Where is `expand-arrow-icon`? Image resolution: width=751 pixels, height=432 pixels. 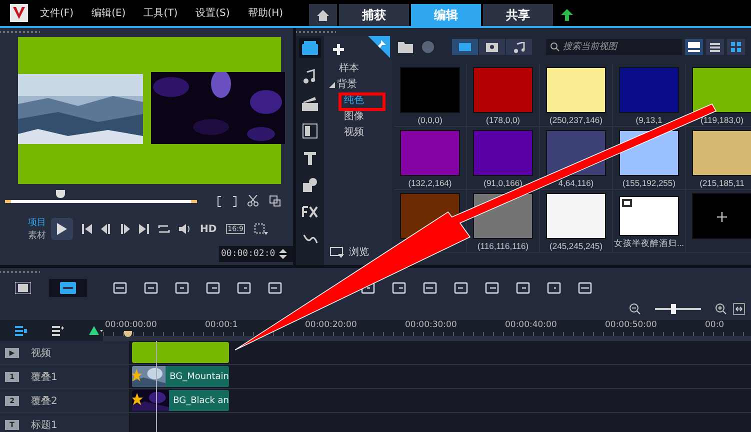
expand-arrow-icon is located at coordinates (332, 85).